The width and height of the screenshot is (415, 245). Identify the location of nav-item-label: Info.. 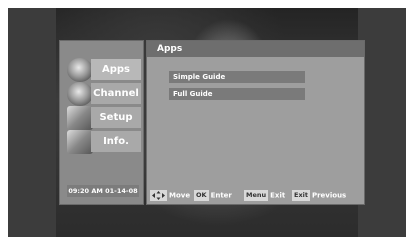
(116, 141).